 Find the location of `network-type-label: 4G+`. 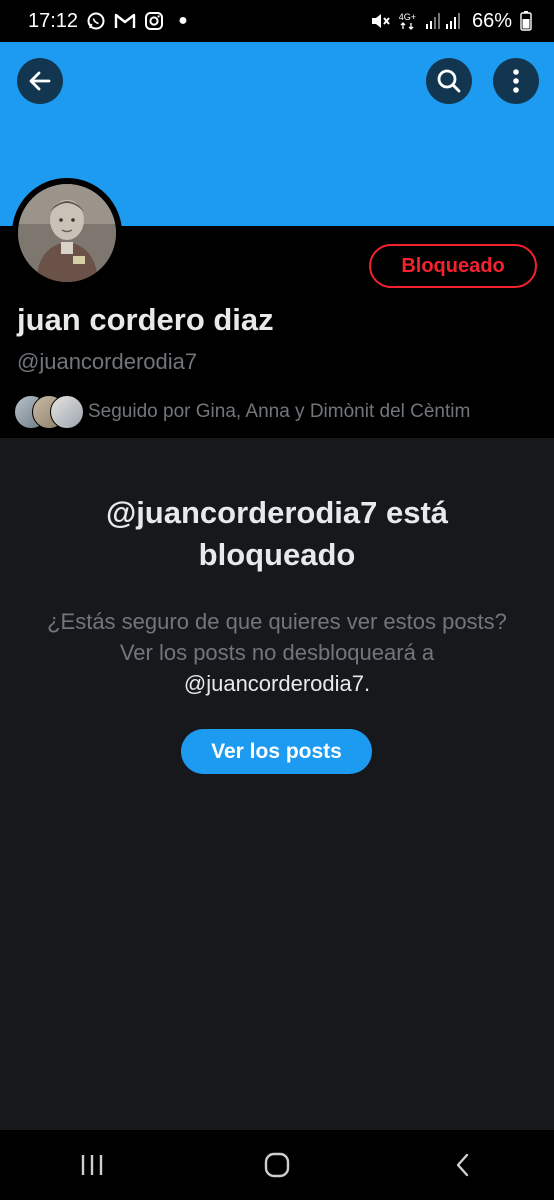

network-type-label: 4G+ is located at coordinates (407, 16).